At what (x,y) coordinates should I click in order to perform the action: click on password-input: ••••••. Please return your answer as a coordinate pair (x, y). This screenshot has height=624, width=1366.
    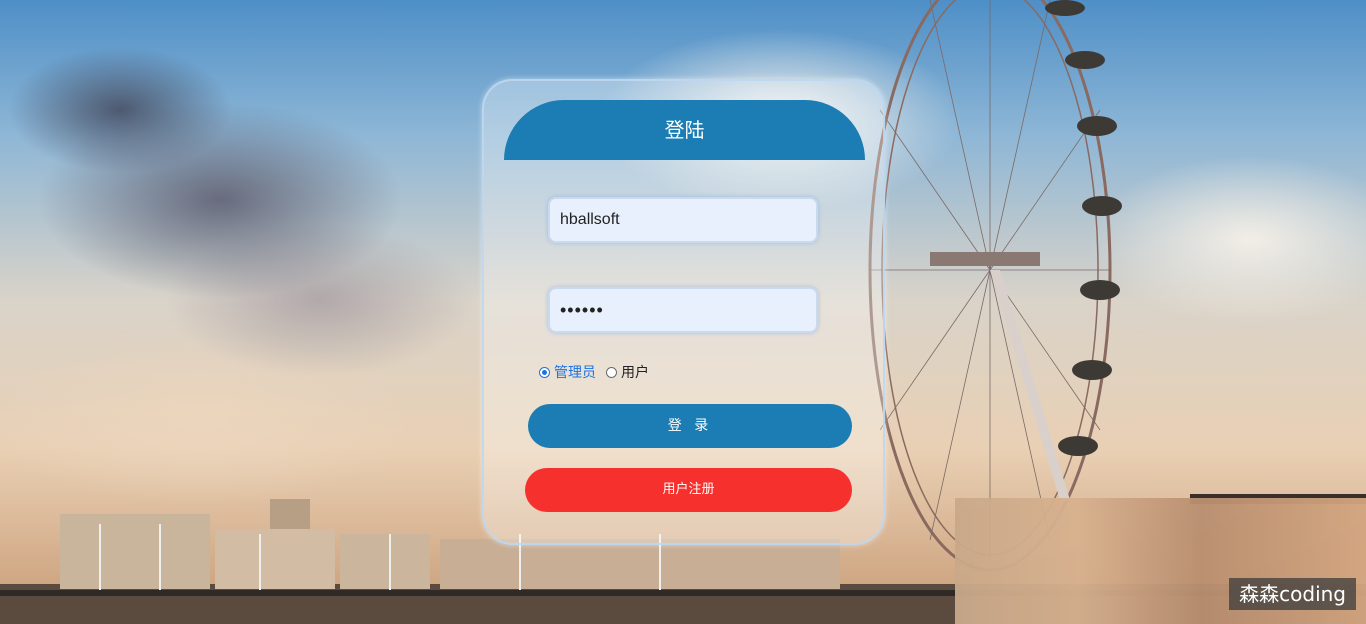
    Looking at the image, I should click on (683, 310).